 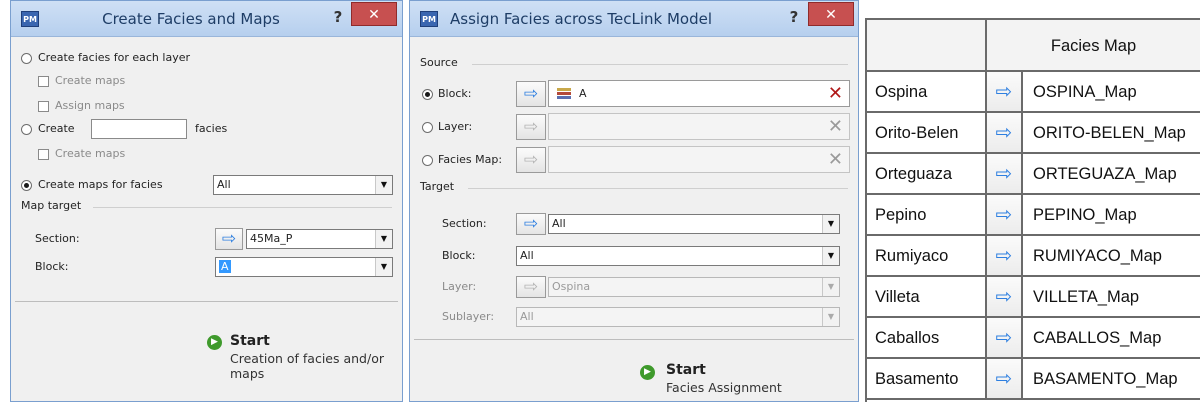 What do you see at coordinates (206, 58) in the screenshot?
I see `option-each-layer: Create facies for each layer` at bounding box center [206, 58].